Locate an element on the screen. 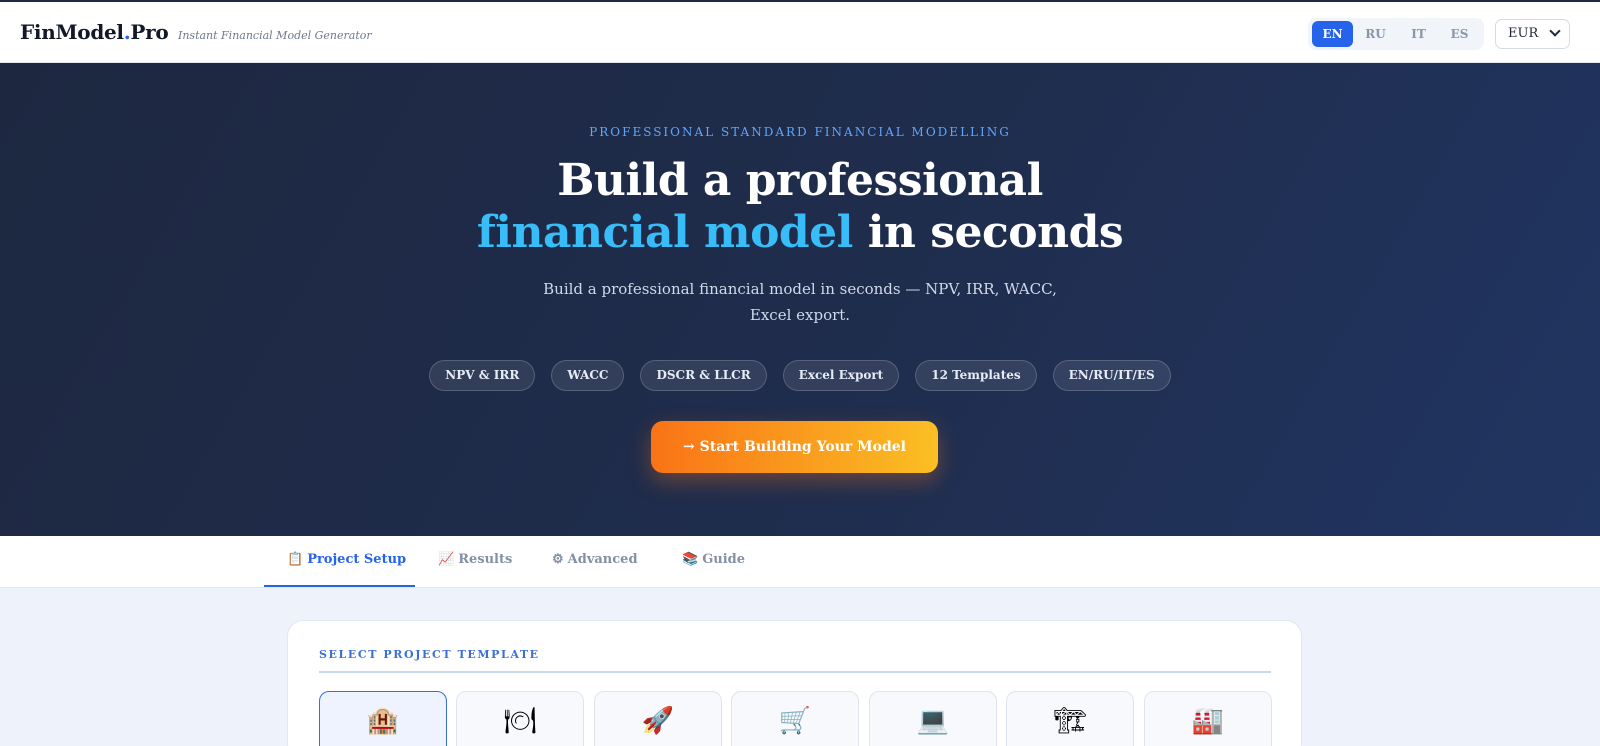  lang-button-es: ES is located at coordinates (1459, 34).